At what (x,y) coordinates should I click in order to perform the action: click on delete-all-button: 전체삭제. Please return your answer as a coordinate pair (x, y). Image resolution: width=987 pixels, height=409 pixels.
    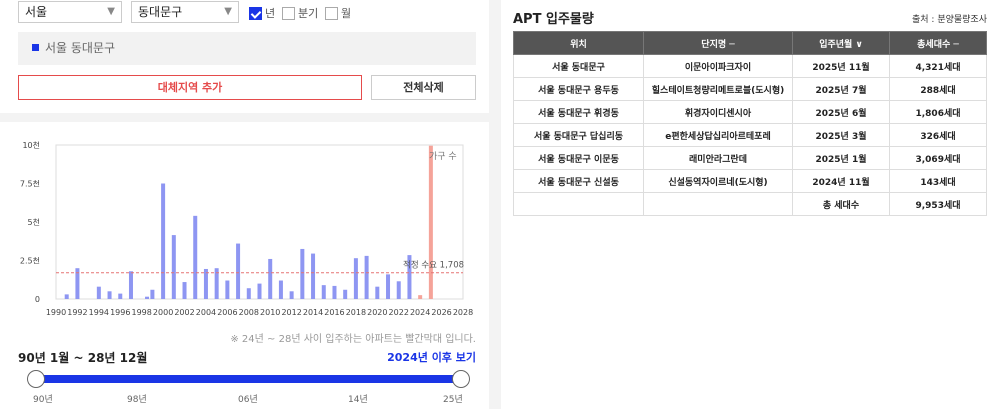
    Looking at the image, I should click on (423, 87).